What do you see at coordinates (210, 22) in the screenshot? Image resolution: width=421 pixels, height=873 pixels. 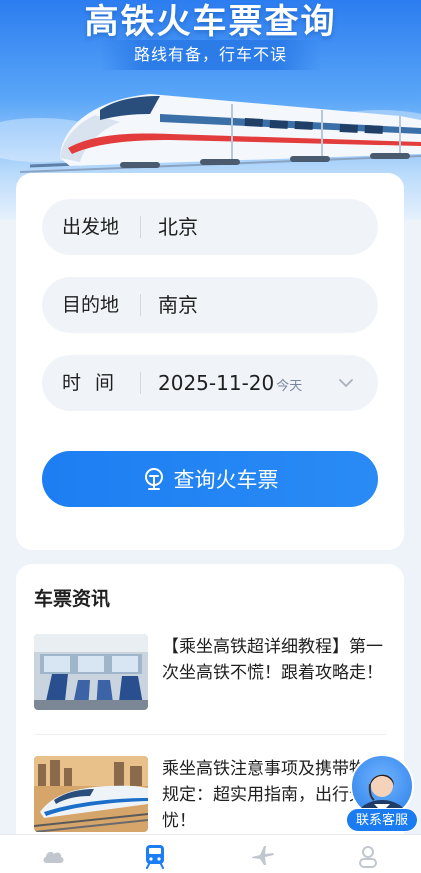 I see `page-title: 高铁火车票查询` at bounding box center [210, 22].